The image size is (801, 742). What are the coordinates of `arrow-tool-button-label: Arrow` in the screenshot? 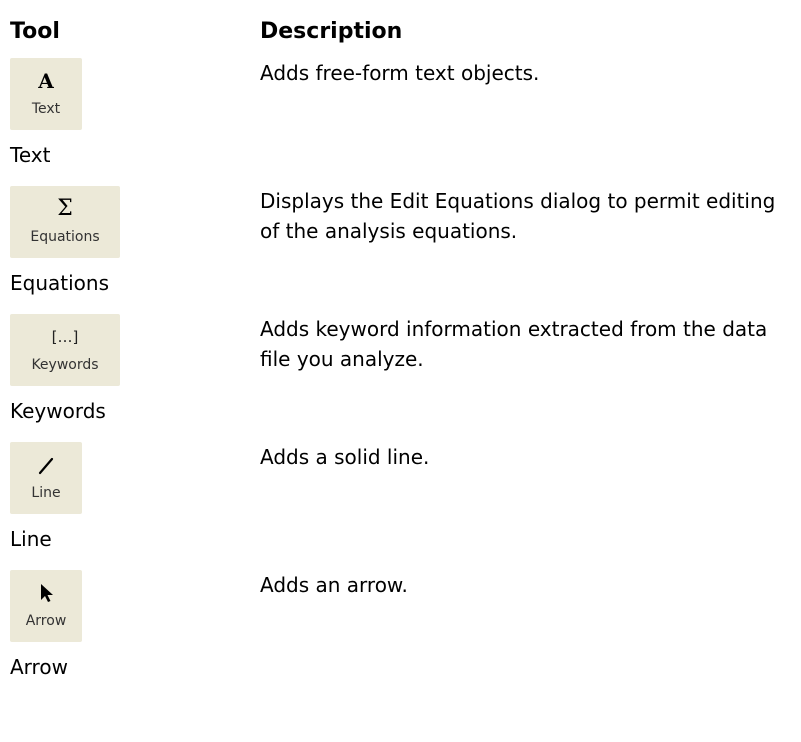 It's located at (46, 621).